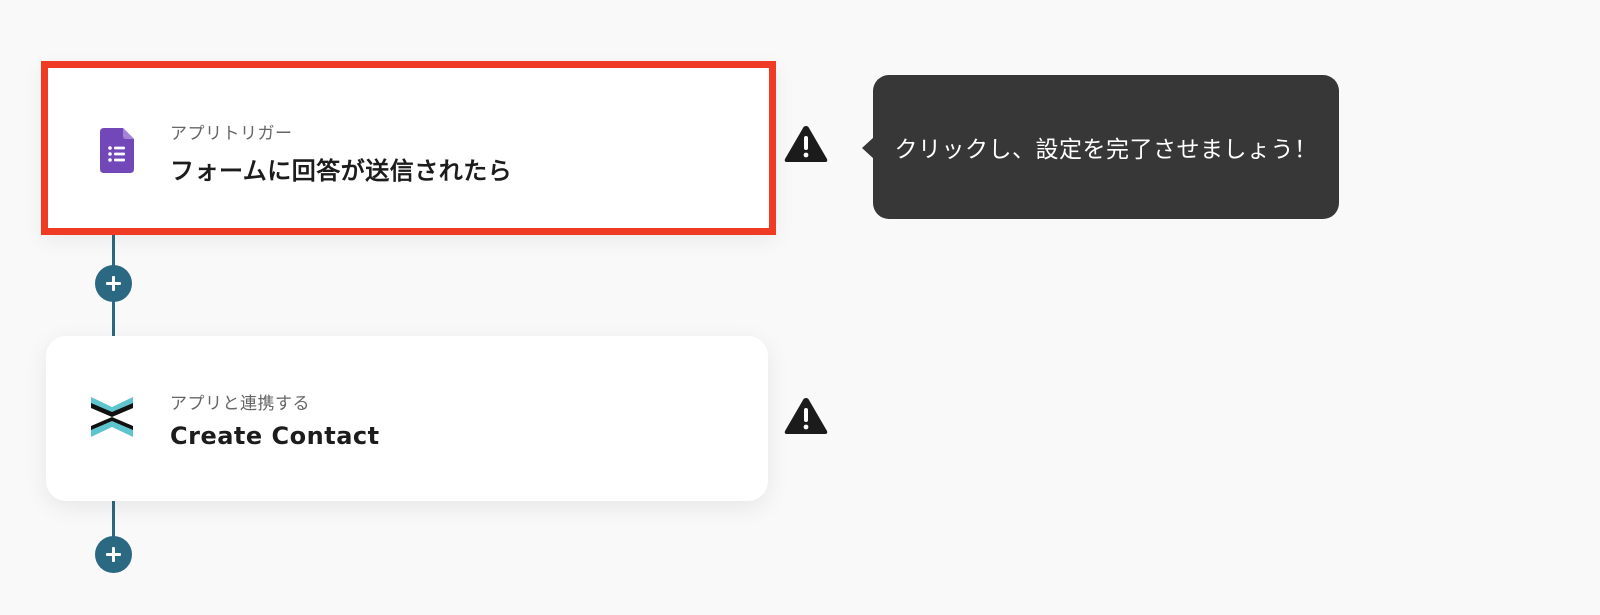 The image size is (1600, 615). Describe the element at coordinates (1106, 147) in the screenshot. I see `setup-tooltip: クリックし、設定を完了させましょう！` at that location.